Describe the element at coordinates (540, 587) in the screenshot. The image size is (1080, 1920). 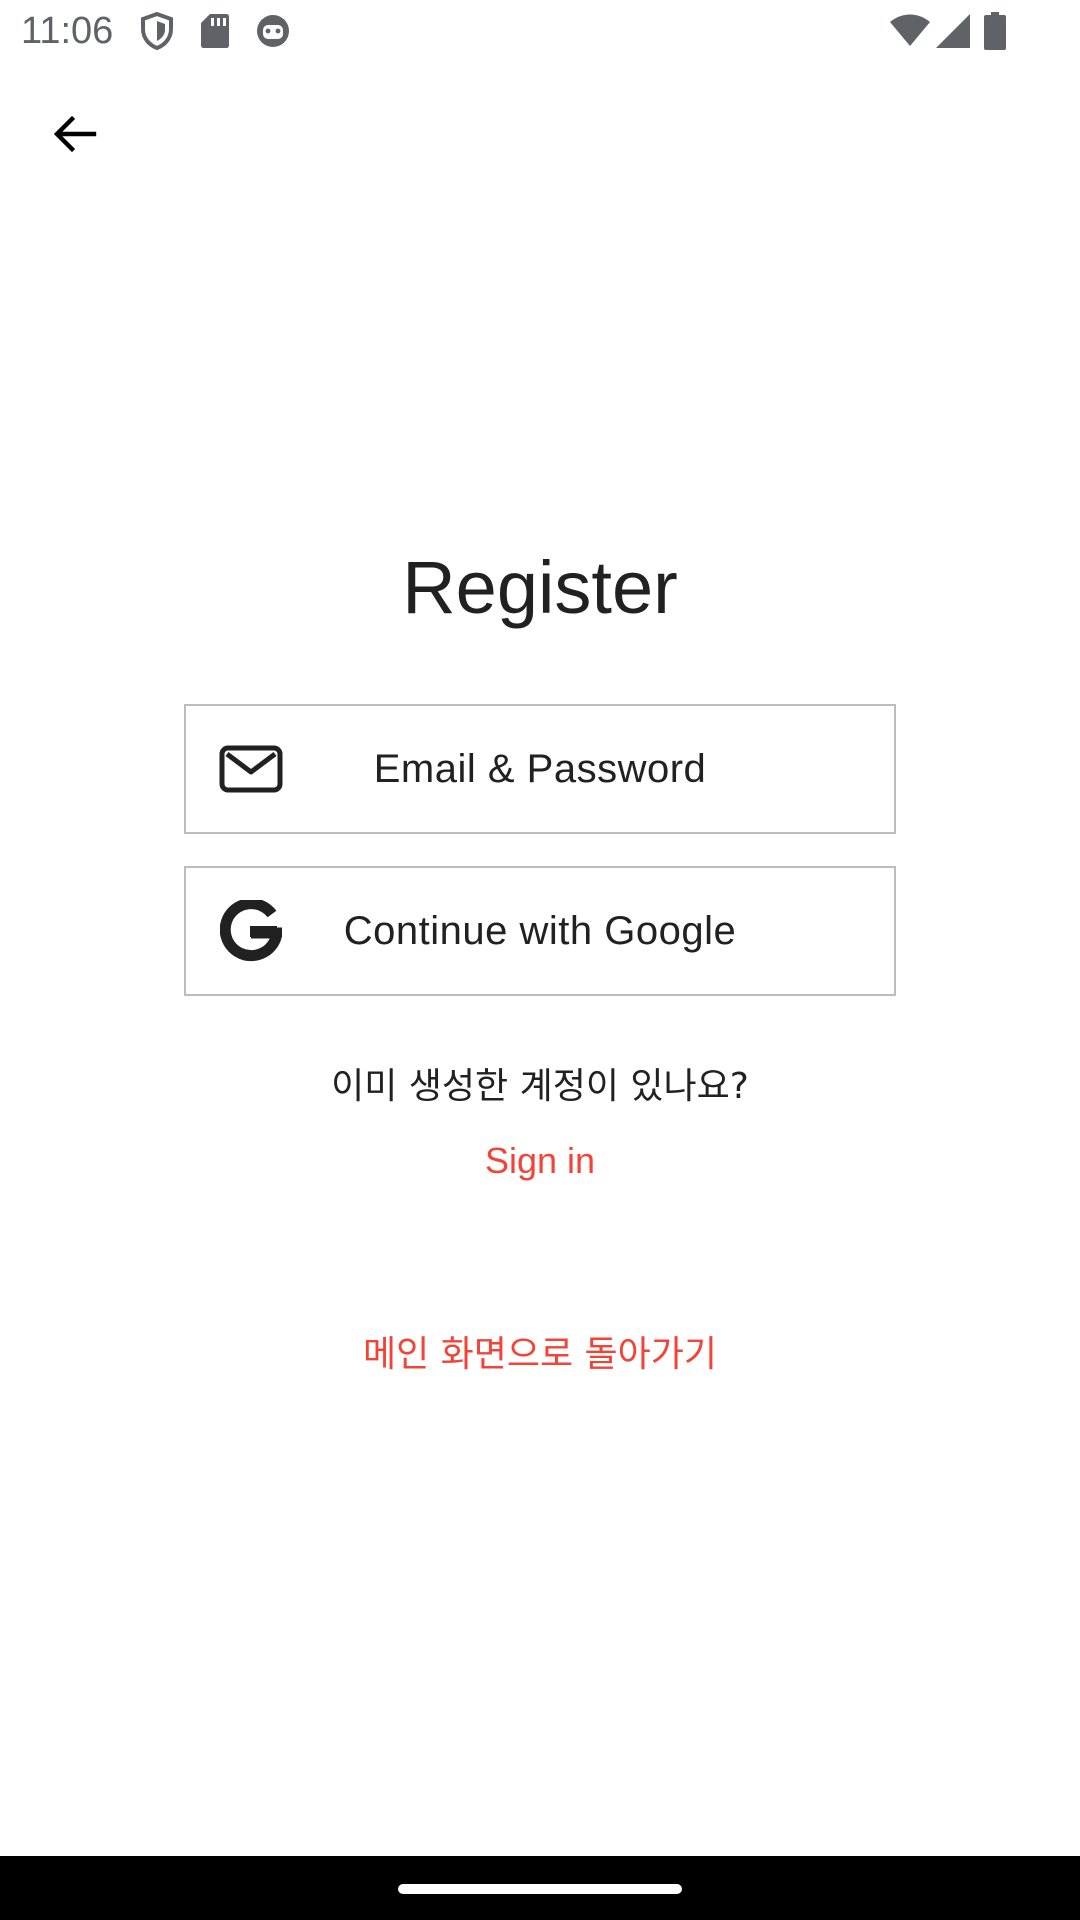
I see `page-title: Register` at that location.